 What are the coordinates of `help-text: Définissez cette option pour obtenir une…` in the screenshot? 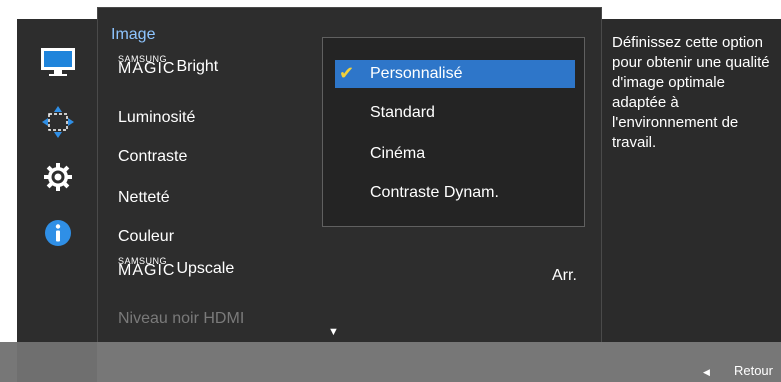 It's located at (691, 92).